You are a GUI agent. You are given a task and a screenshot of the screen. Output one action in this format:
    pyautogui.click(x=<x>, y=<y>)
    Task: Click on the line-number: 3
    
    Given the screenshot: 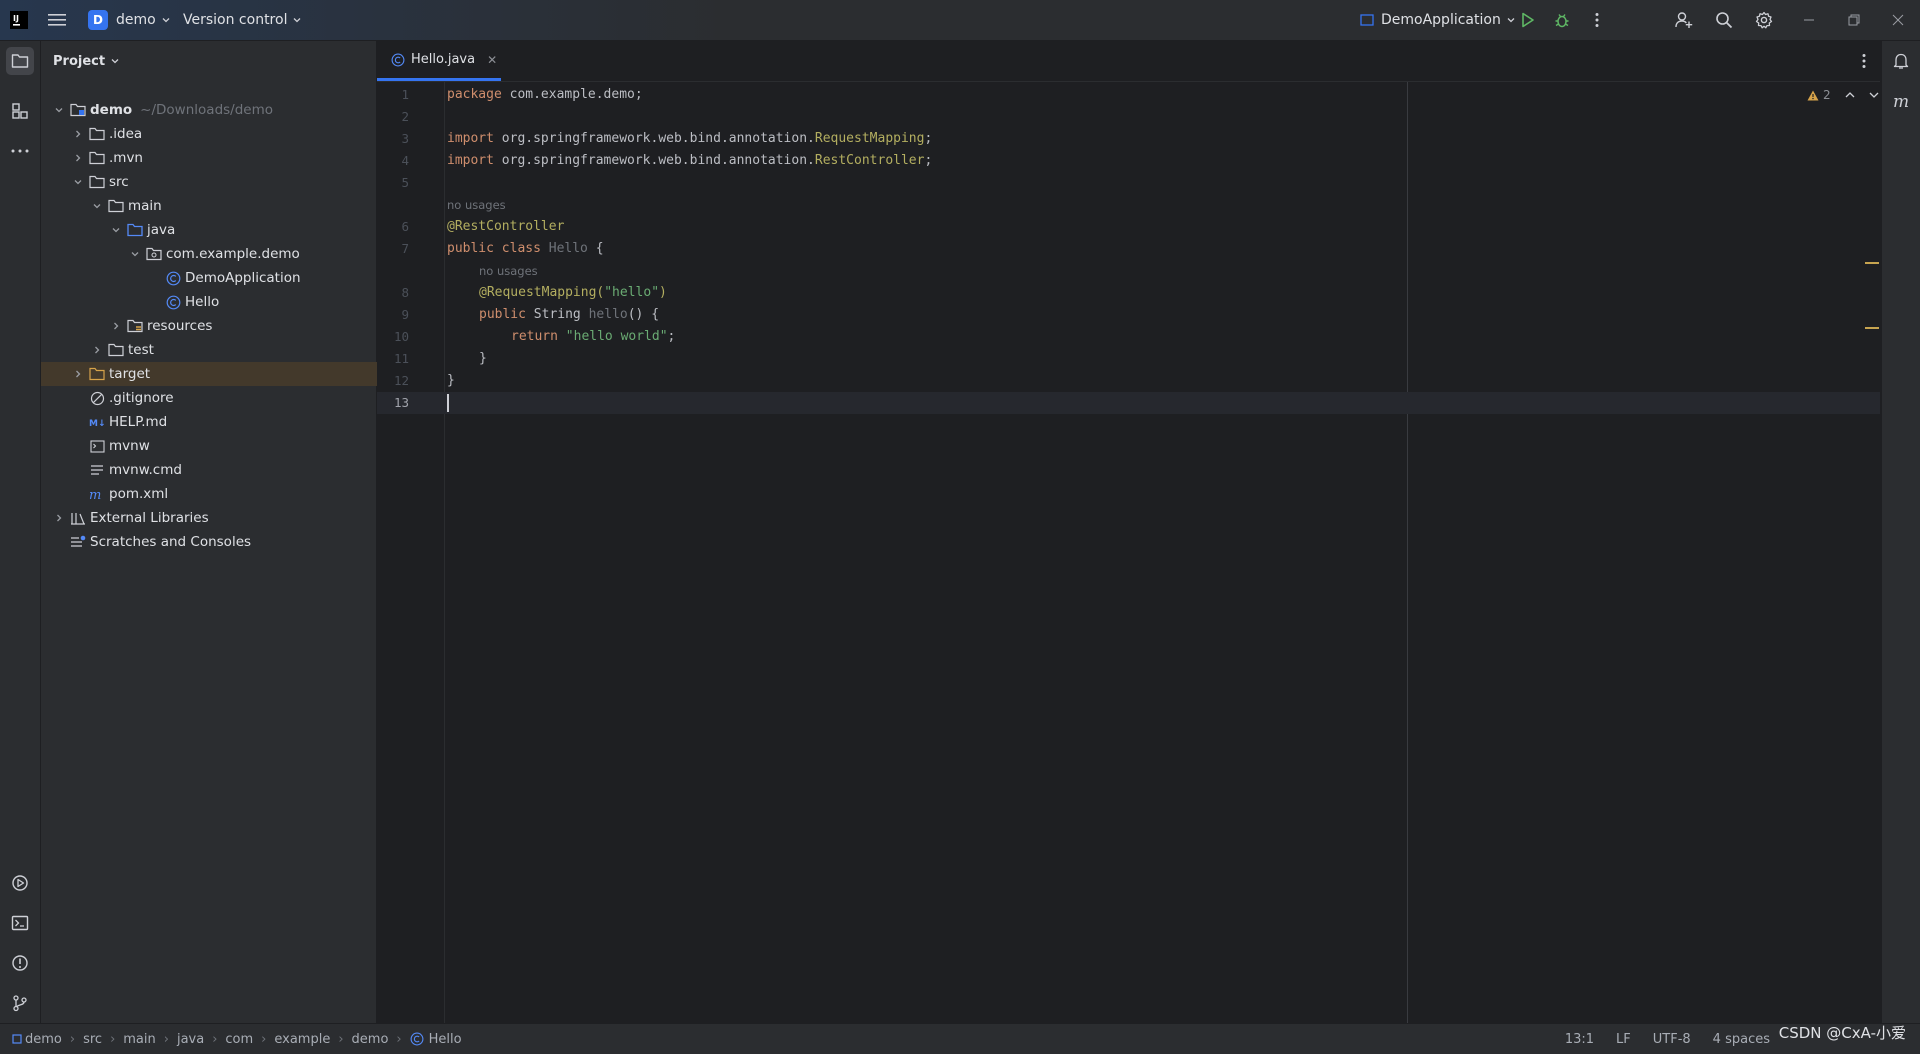 What is the action you would take?
    pyautogui.click(x=405, y=138)
    